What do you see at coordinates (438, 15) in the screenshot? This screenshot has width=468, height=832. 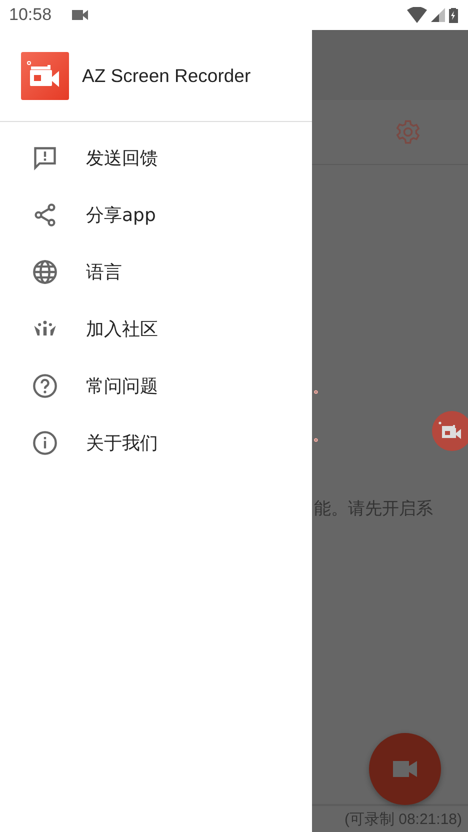 I see `signal-icon` at bounding box center [438, 15].